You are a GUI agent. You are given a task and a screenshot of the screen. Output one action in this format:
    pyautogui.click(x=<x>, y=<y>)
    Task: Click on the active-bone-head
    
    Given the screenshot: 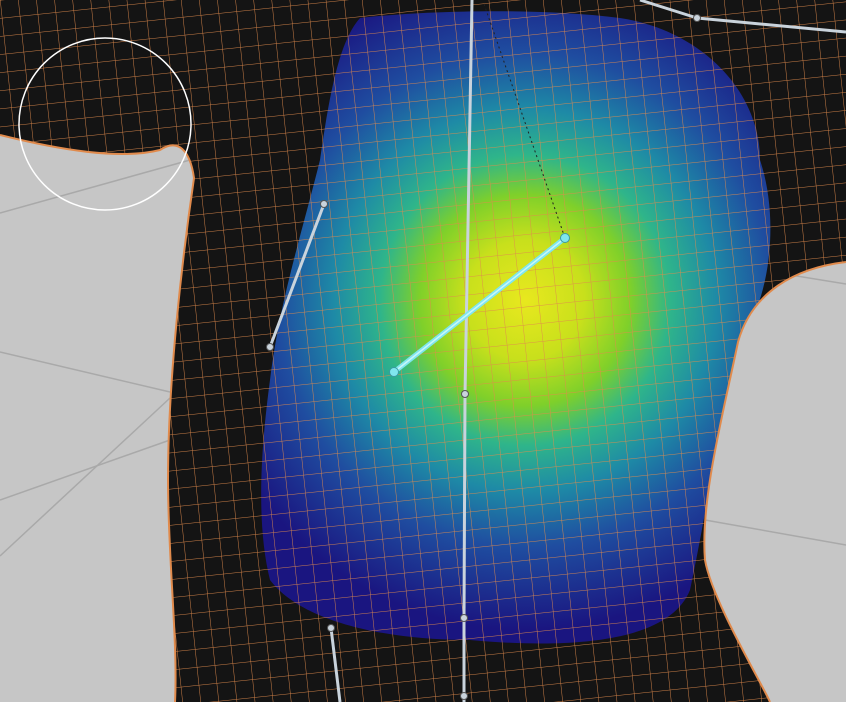 What is the action you would take?
    pyautogui.click(x=394, y=372)
    